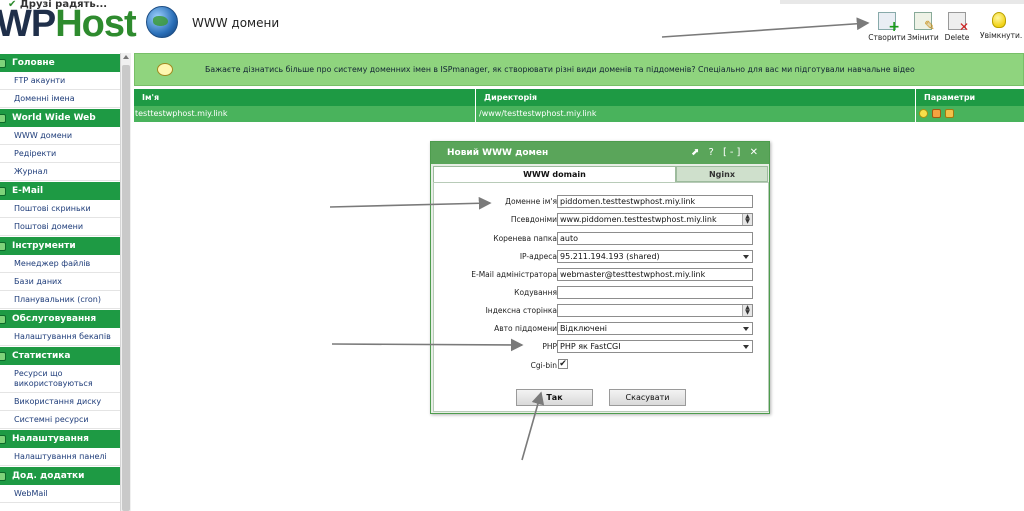 The height and width of the screenshot is (511, 1024). I want to click on bridge-param-icon, so click(949, 113).